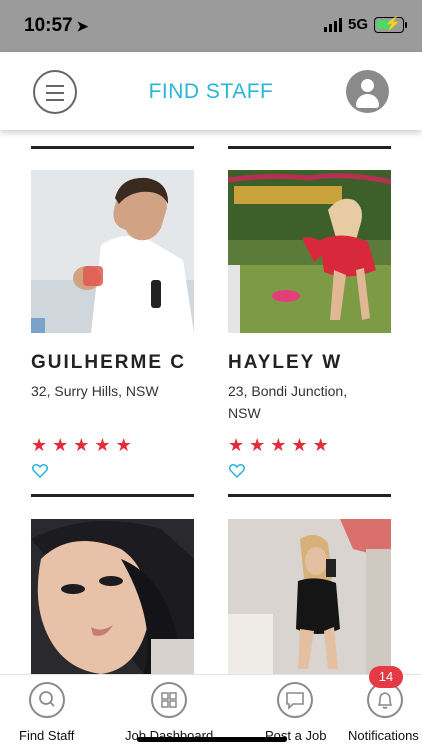  I want to click on staff-details: 23, Bondi Junction, NSW, so click(288, 402).